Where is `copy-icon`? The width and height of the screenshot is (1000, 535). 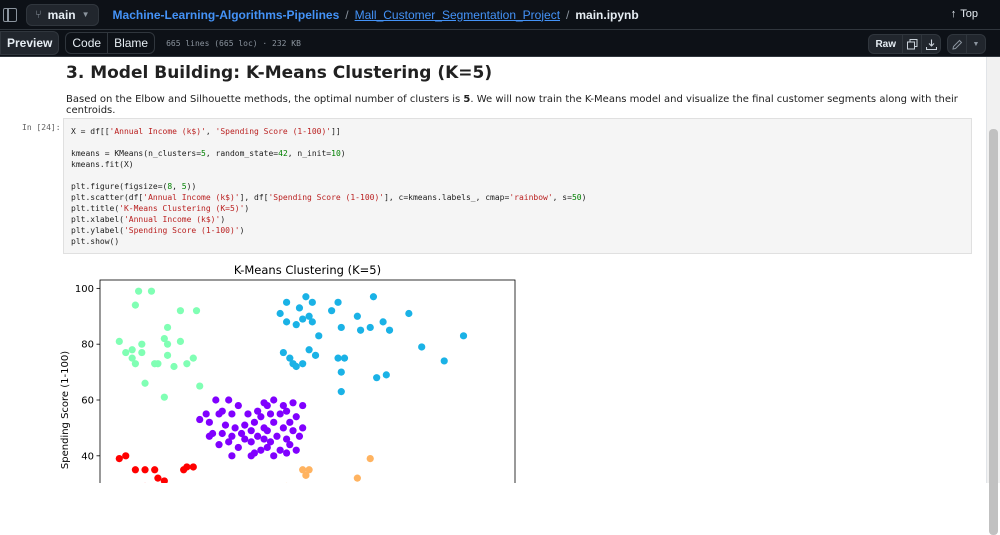
copy-icon is located at coordinates (912, 44).